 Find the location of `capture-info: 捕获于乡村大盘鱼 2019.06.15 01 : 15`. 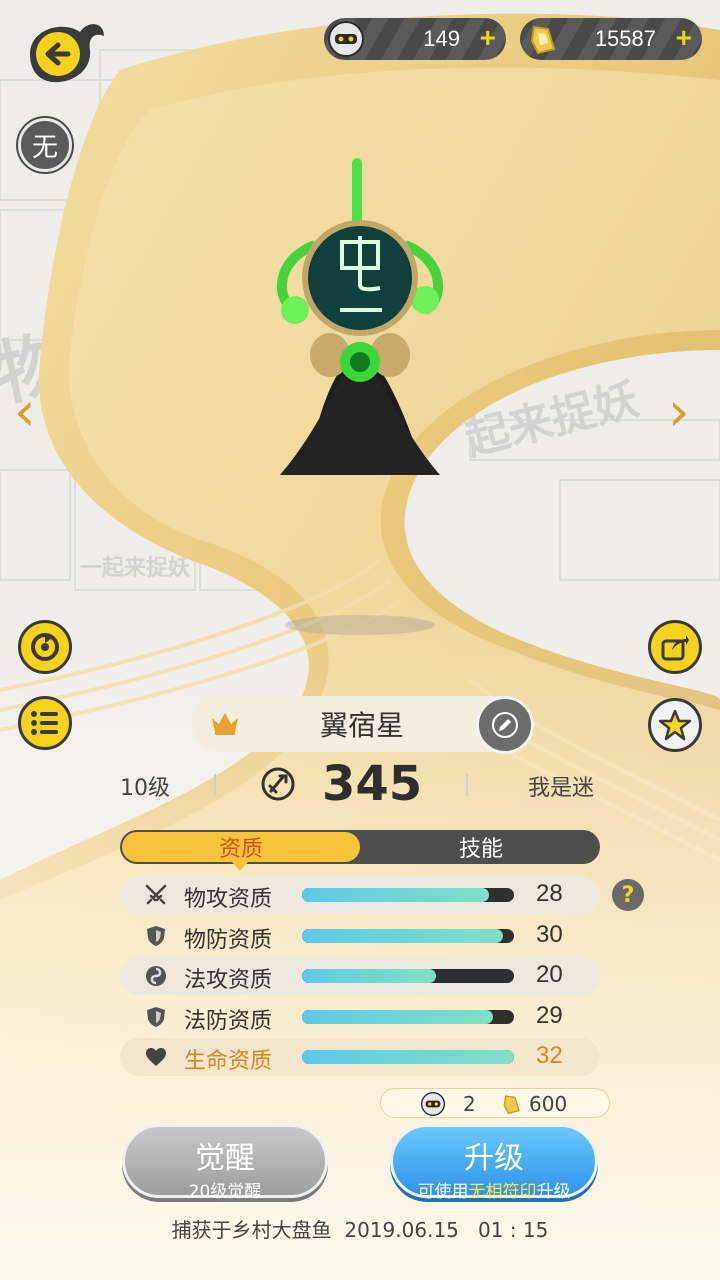

capture-info: 捕获于乡村大盘鱼 2019.06.15 01 : 15 is located at coordinates (360, 1230).